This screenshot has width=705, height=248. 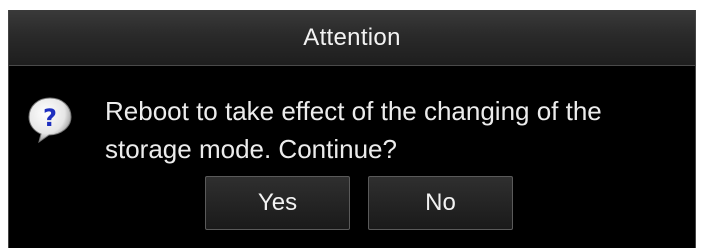 I want to click on question-icon: ?, so click(x=50, y=119).